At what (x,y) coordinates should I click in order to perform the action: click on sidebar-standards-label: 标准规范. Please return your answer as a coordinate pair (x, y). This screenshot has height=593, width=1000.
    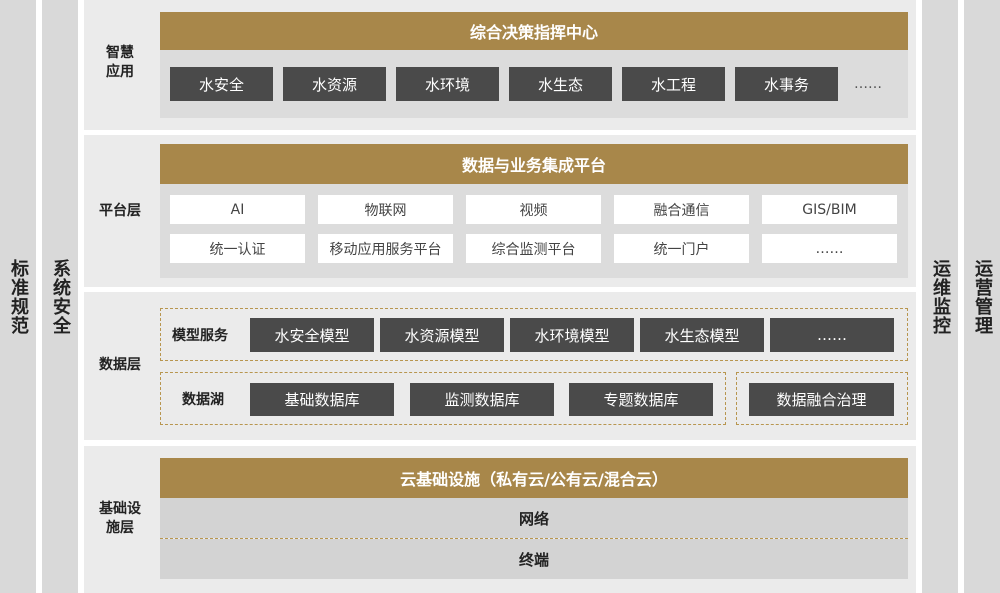
    Looking at the image, I should click on (18, 296).